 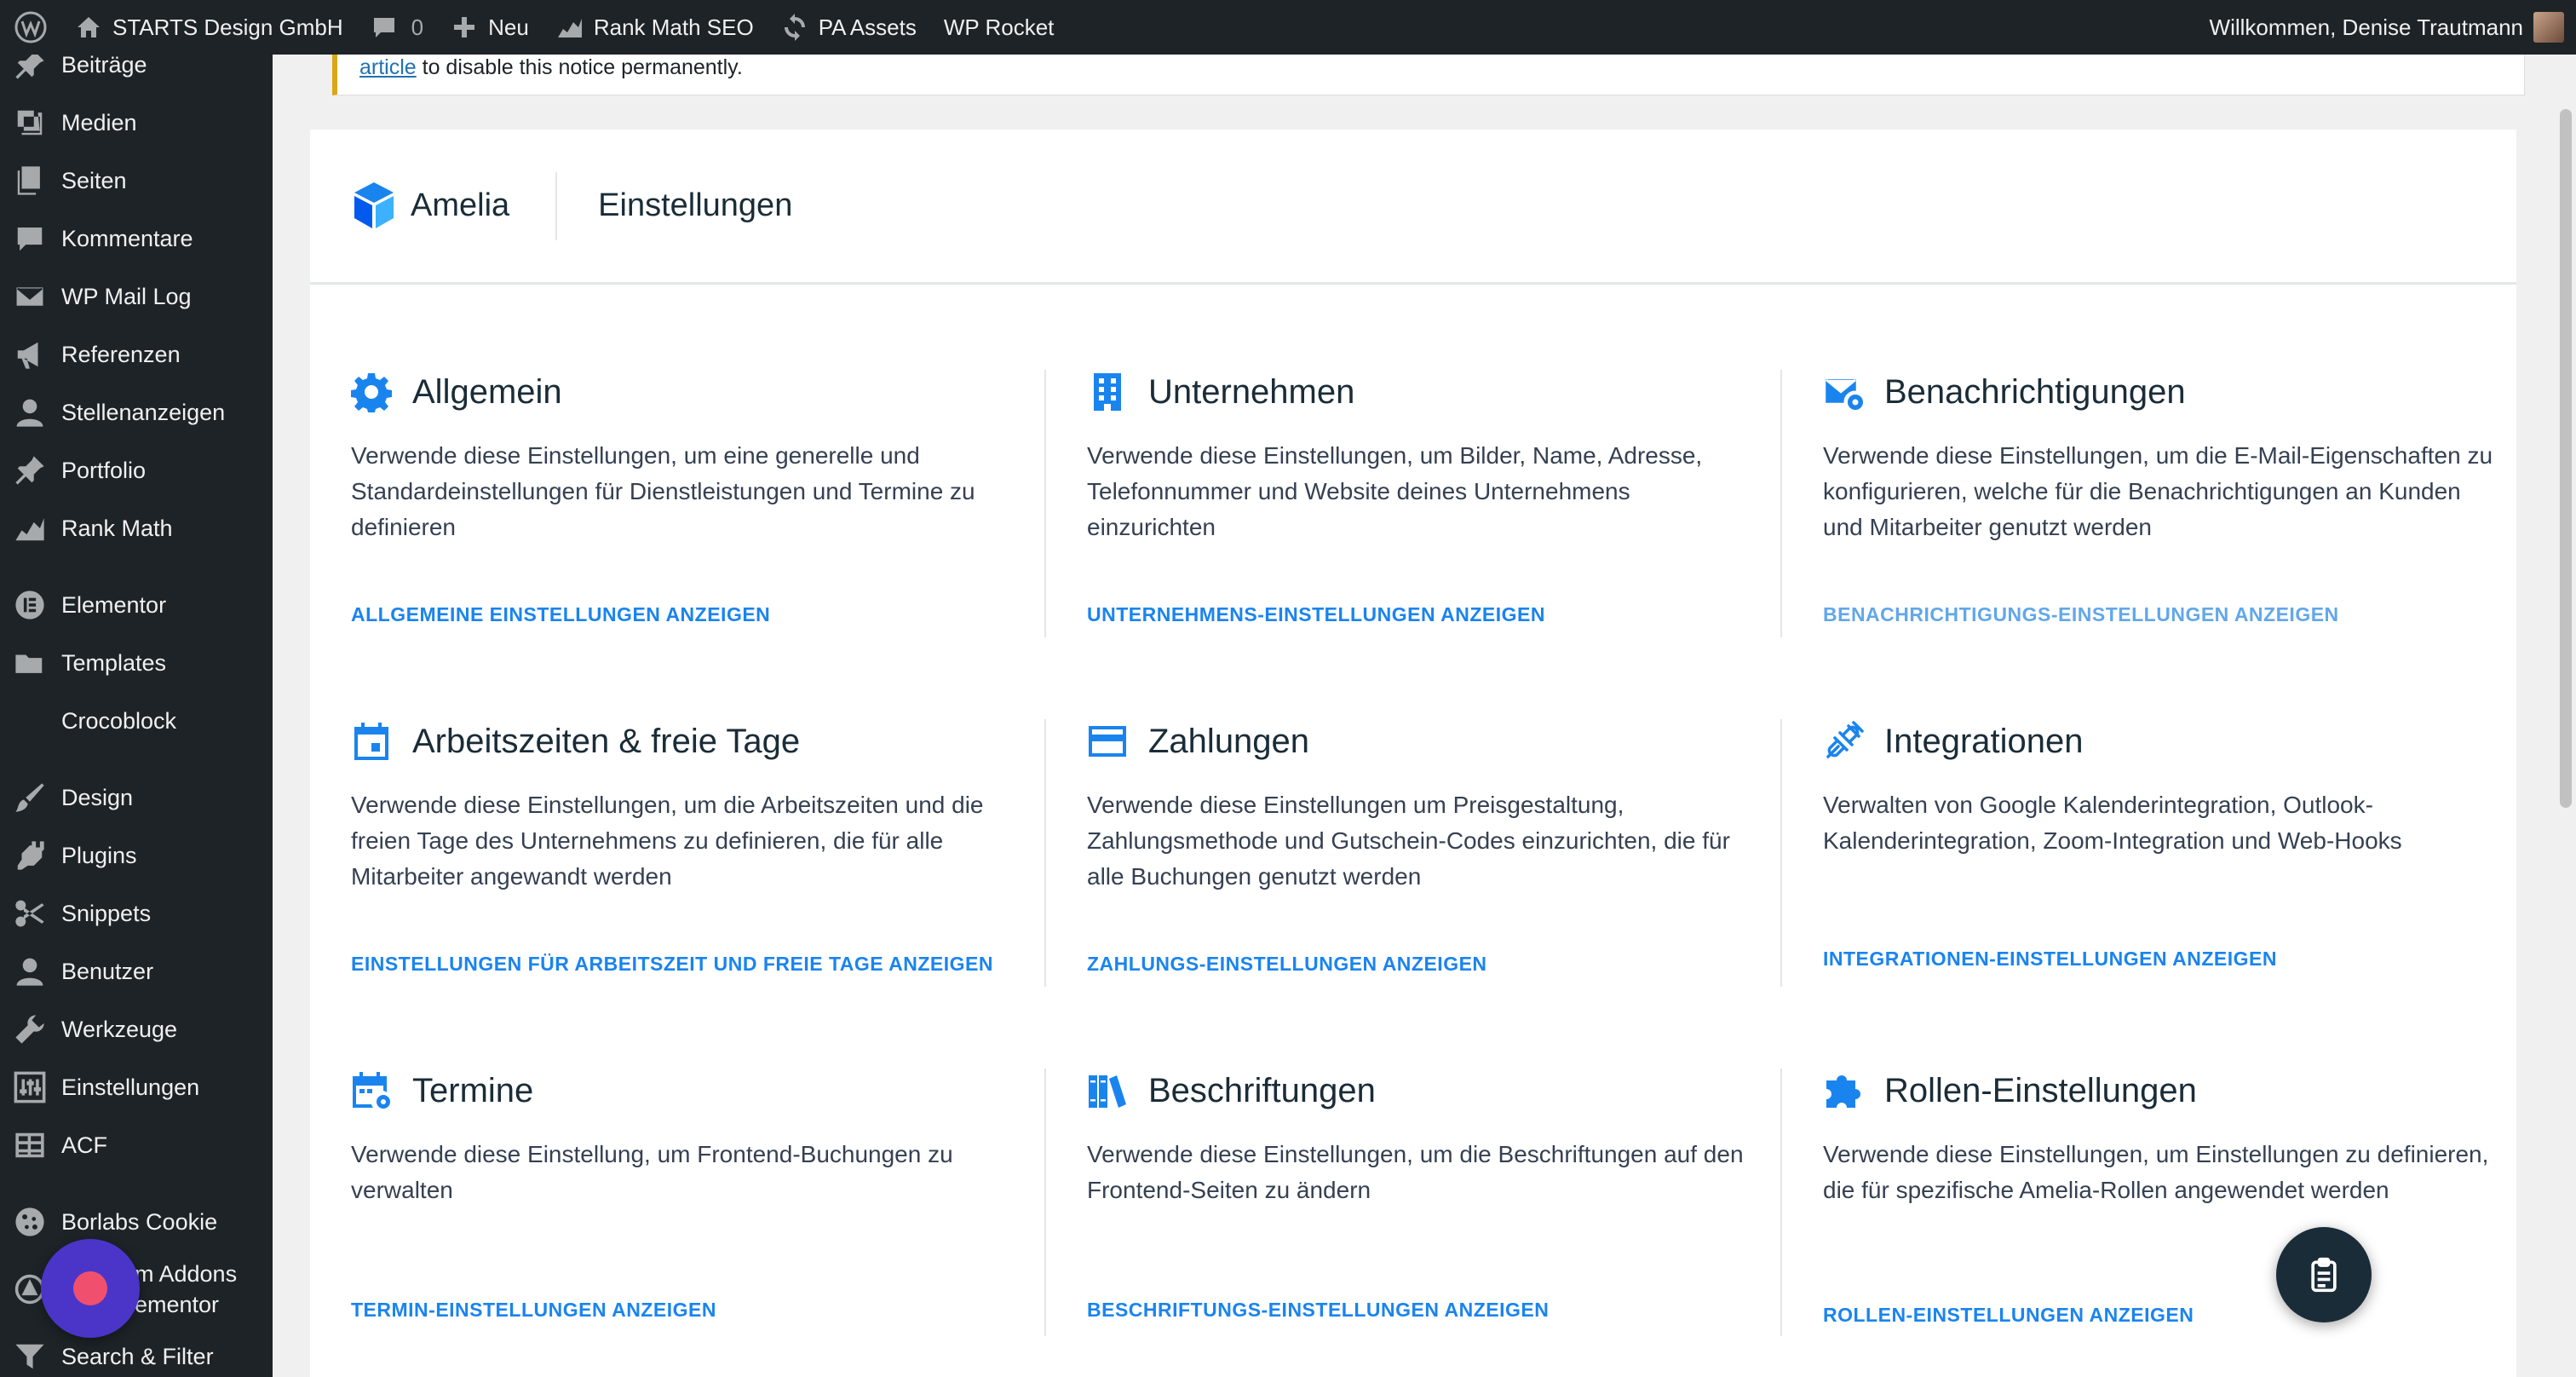 I want to click on comment-icon, so click(x=30, y=239).